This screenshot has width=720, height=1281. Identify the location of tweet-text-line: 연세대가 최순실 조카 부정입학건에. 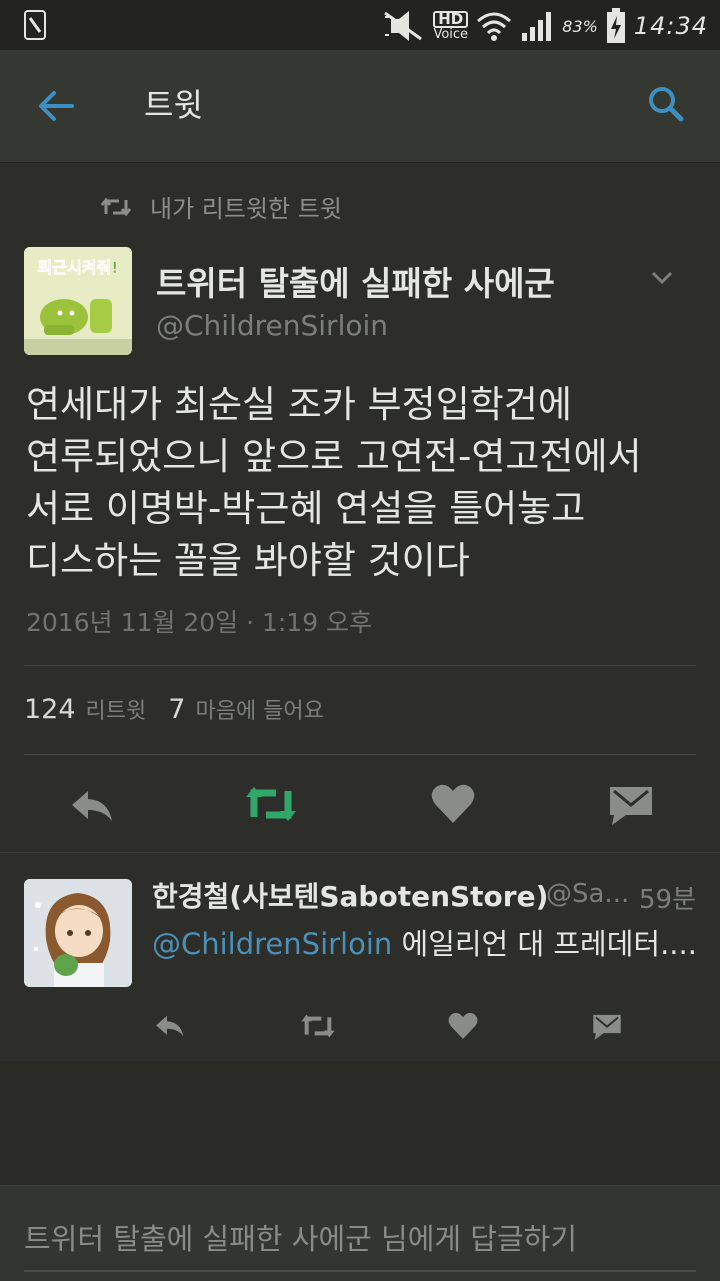
(299, 404).